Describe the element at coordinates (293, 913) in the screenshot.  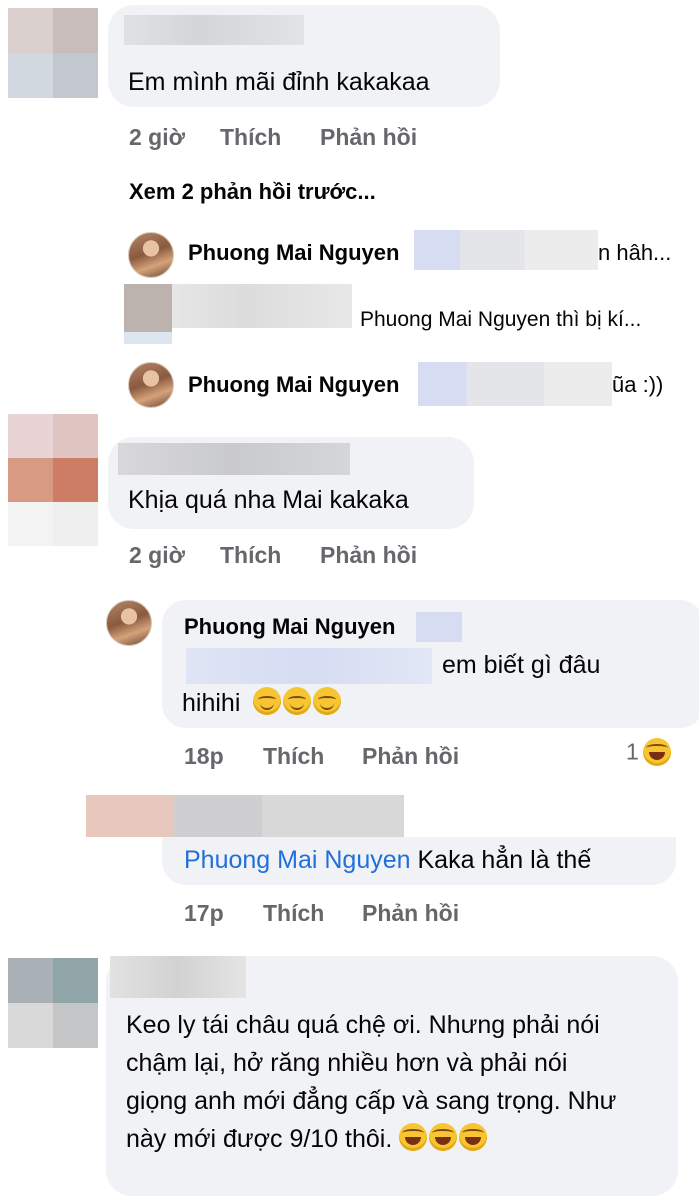
I see `like-button-other: Thích` at that location.